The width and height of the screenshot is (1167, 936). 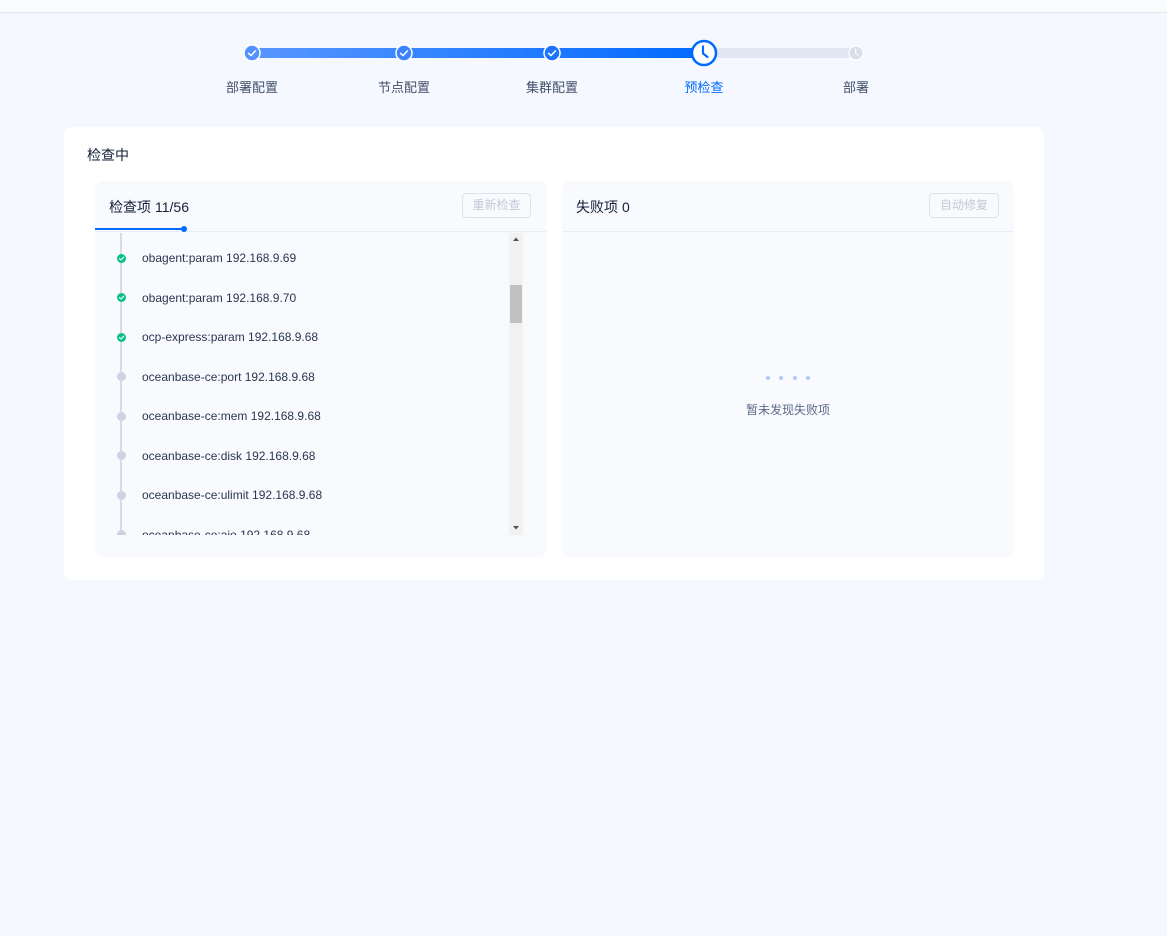 I want to click on check-item: oceanbase-ce:mem 192.168.9.68, so click(x=302, y=417).